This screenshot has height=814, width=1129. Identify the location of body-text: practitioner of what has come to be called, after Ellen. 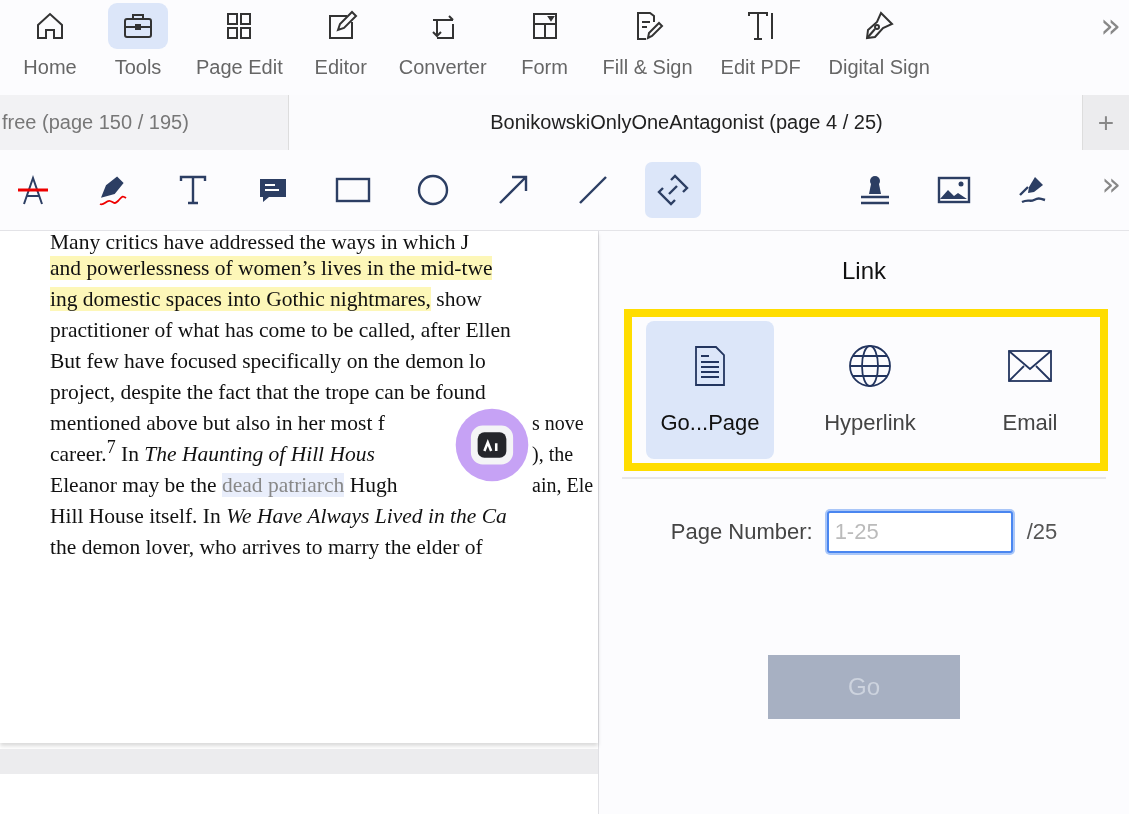
(280, 330).